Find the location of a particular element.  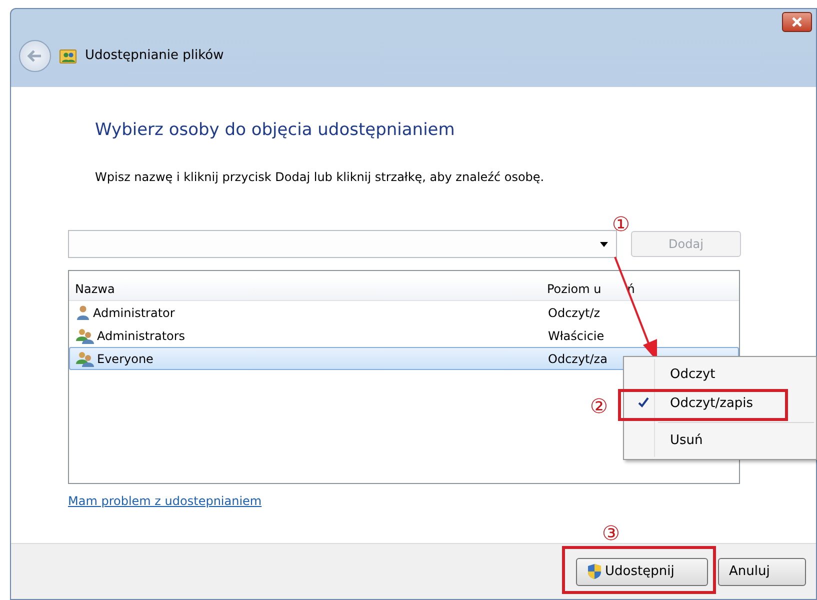

permission-level: Odczyt/za is located at coordinates (578, 359).